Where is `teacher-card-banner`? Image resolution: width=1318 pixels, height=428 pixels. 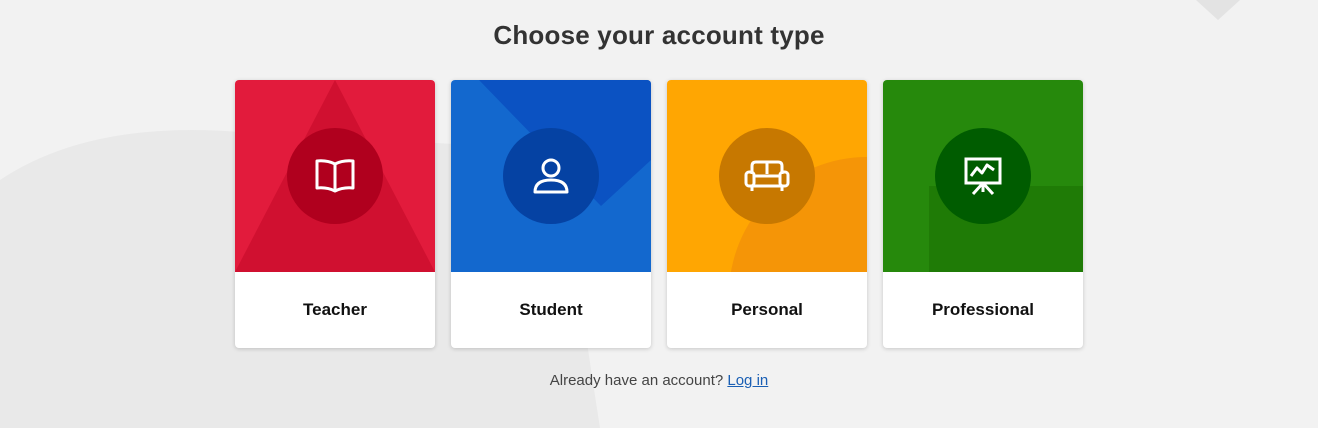
teacher-card-banner is located at coordinates (335, 176).